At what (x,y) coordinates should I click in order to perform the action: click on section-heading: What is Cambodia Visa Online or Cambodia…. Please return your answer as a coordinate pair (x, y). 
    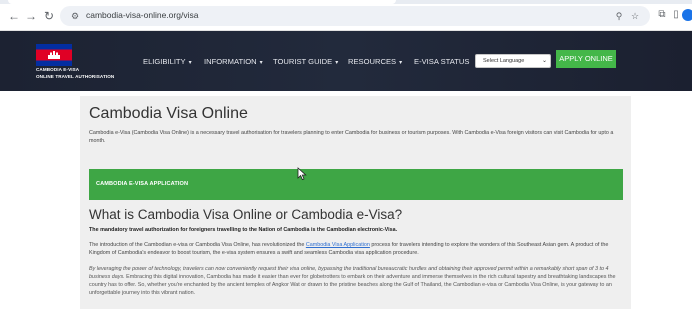
    Looking at the image, I should click on (246, 214).